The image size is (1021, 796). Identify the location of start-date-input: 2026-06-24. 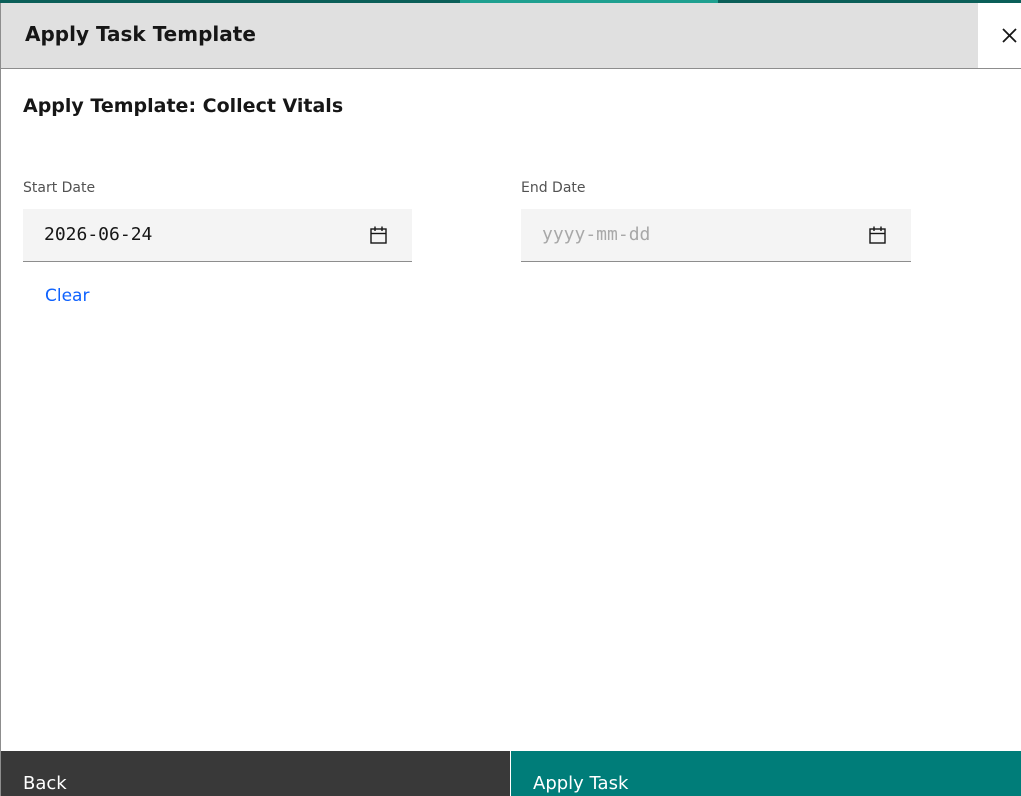
(217, 235).